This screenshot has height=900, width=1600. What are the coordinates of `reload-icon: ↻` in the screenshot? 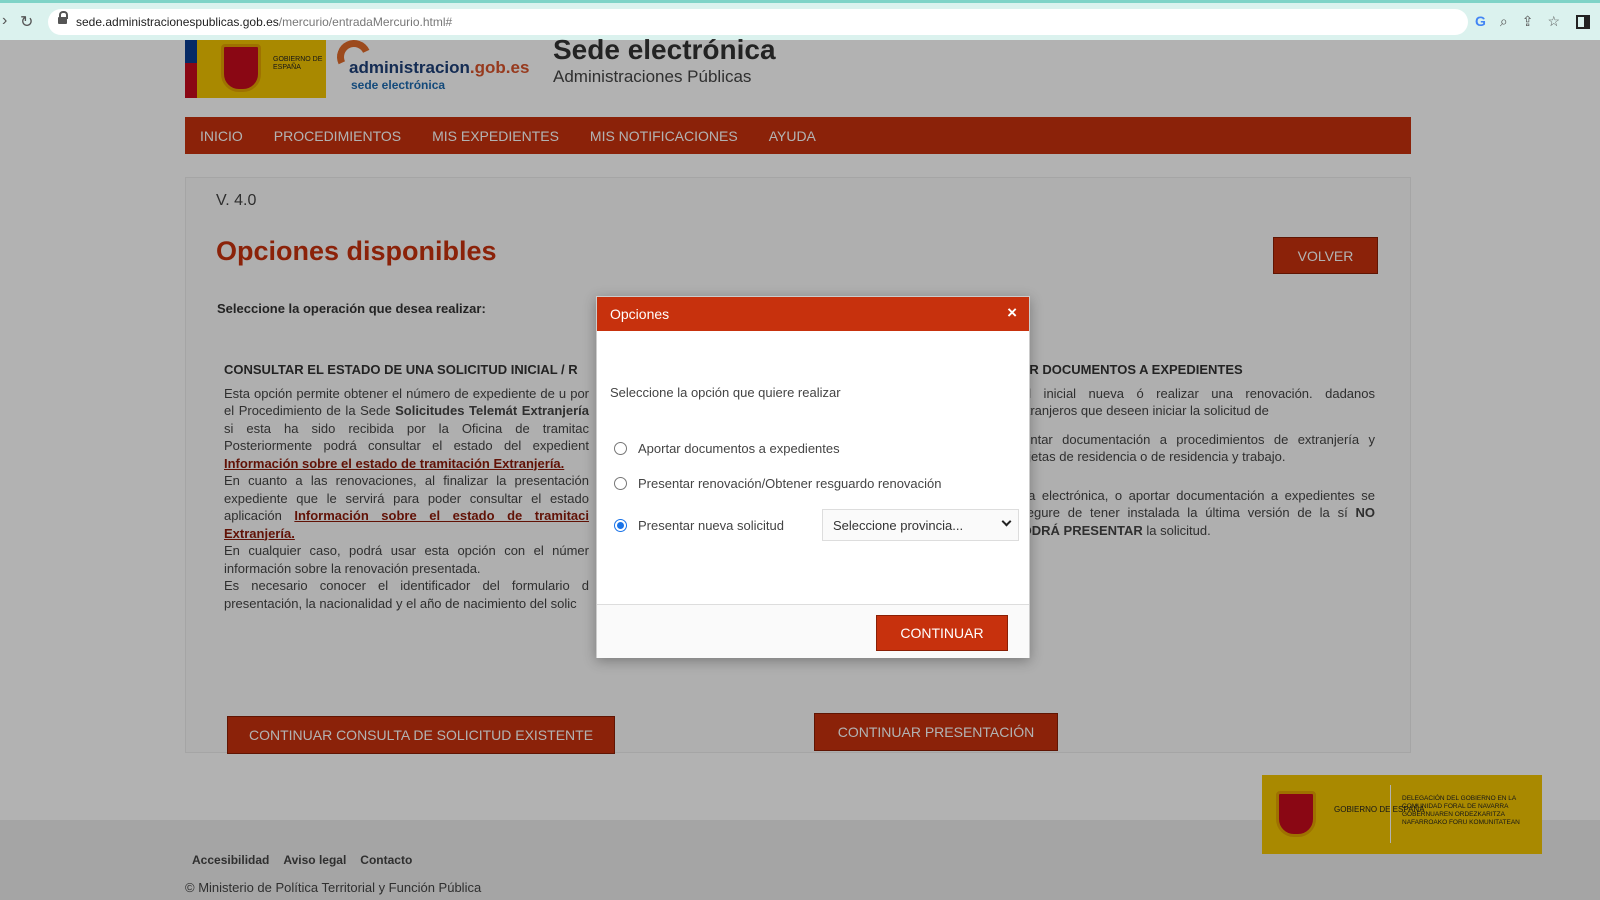 It's located at (26, 22).